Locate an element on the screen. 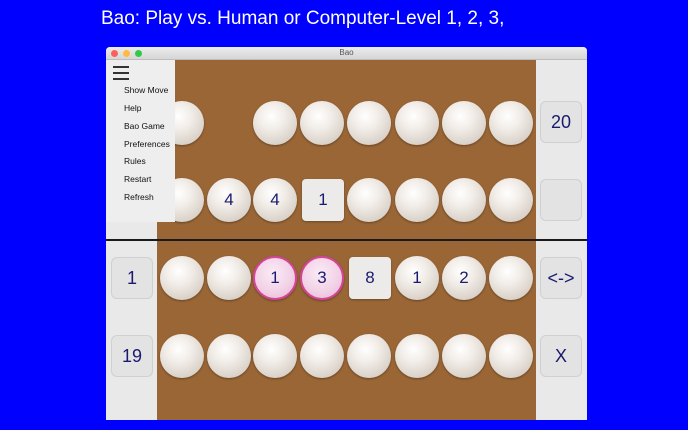 This screenshot has width=688, height=430. pit-r3-c4 is located at coordinates (369, 356).